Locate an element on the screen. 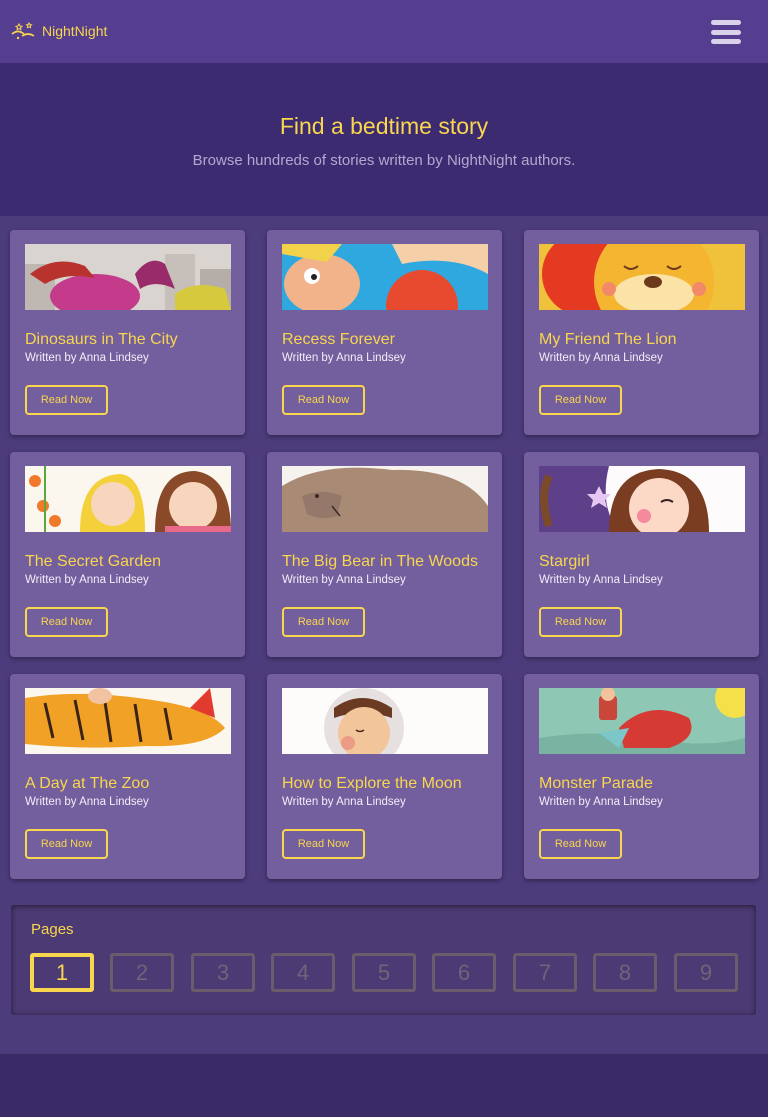 Image resolution: width=768 pixels, height=1117 pixels. brand-name: NightNight is located at coordinates (75, 31).